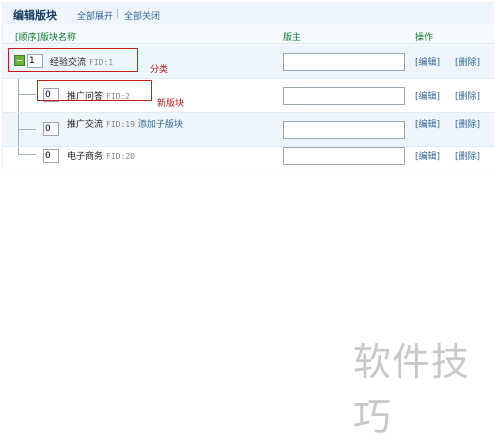 The image size is (500, 441). What do you see at coordinates (85, 157) in the screenshot?
I see `forum-name-text: 电子商务` at bounding box center [85, 157].